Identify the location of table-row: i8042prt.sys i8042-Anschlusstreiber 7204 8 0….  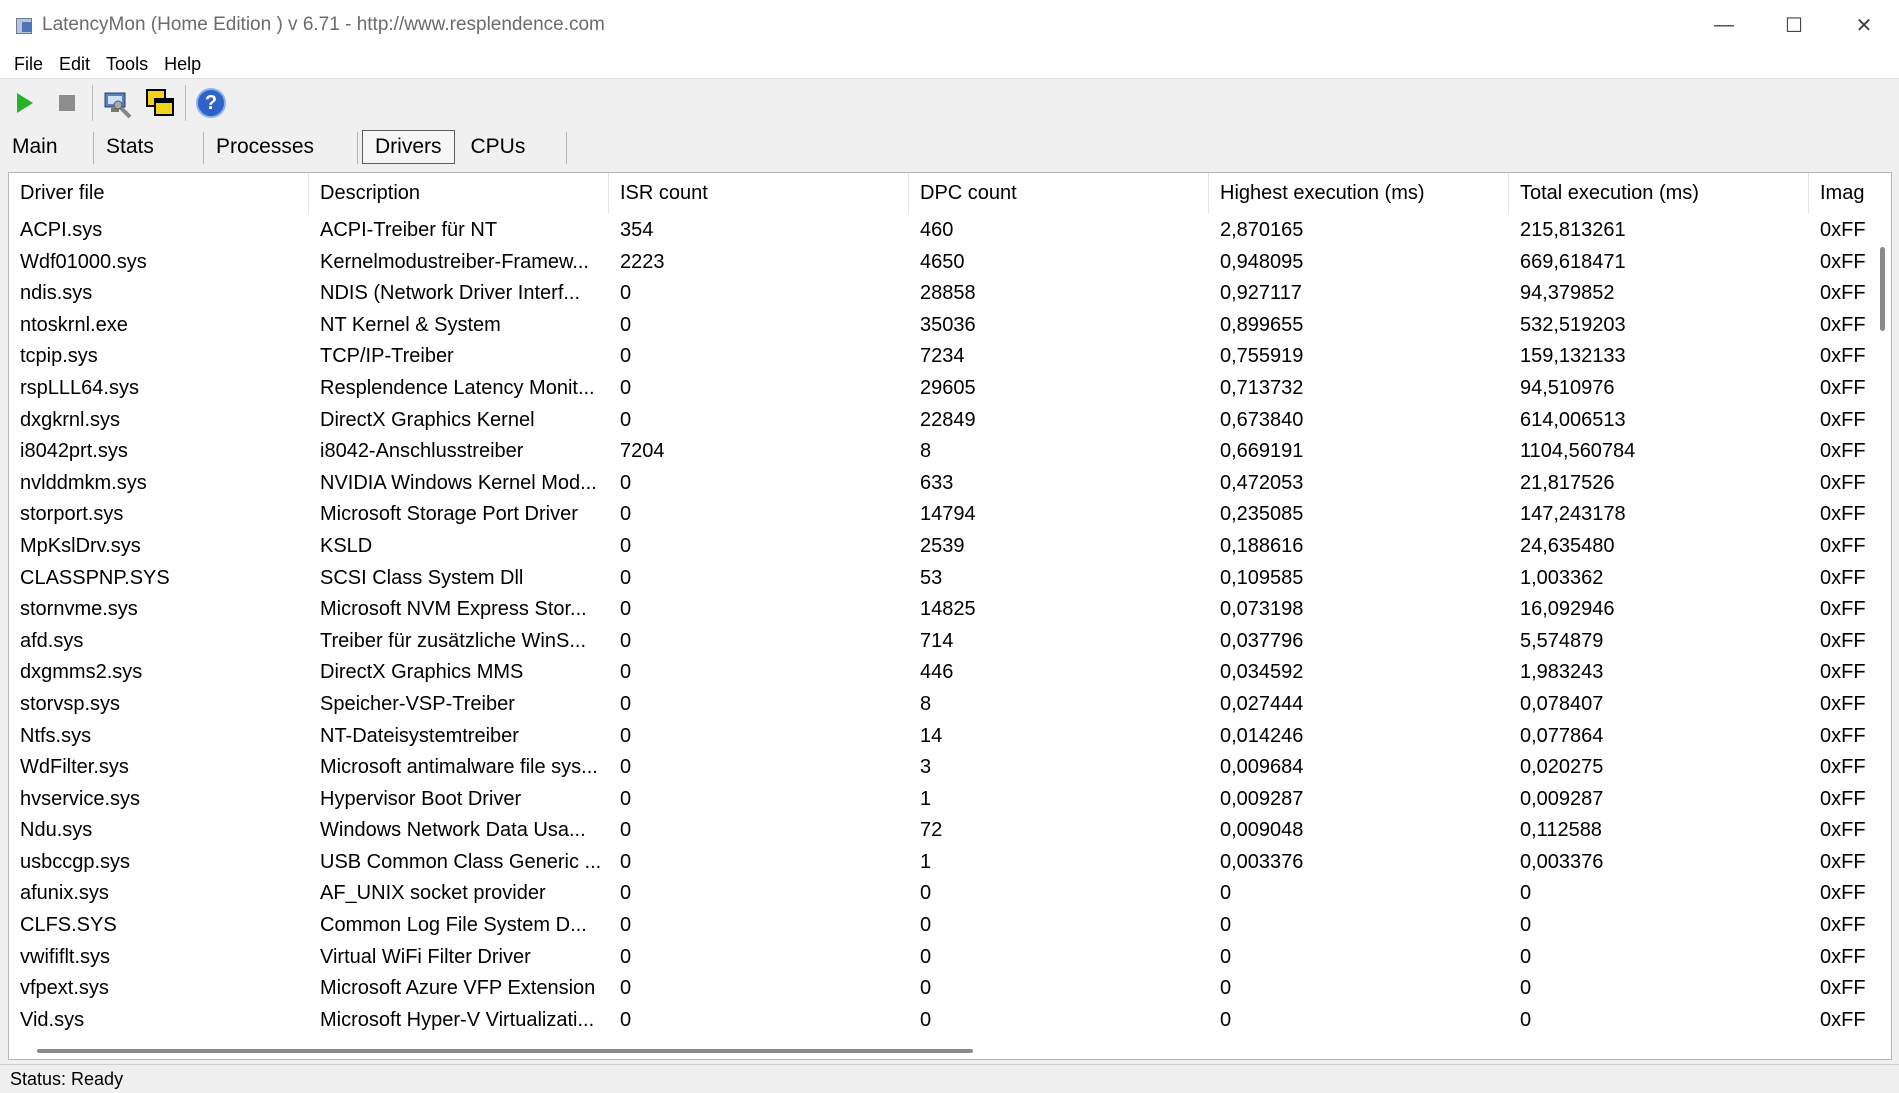
(950, 452).